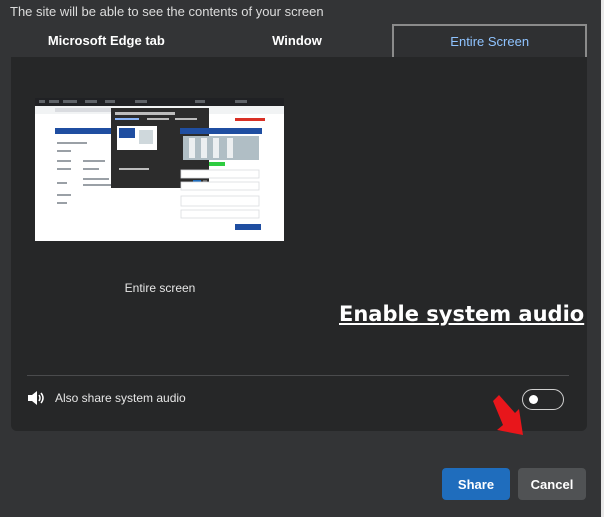  What do you see at coordinates (120, 398) in the screenshot?
I see `audio-share-label: Also share system audio` at bounding box center [120, 398].